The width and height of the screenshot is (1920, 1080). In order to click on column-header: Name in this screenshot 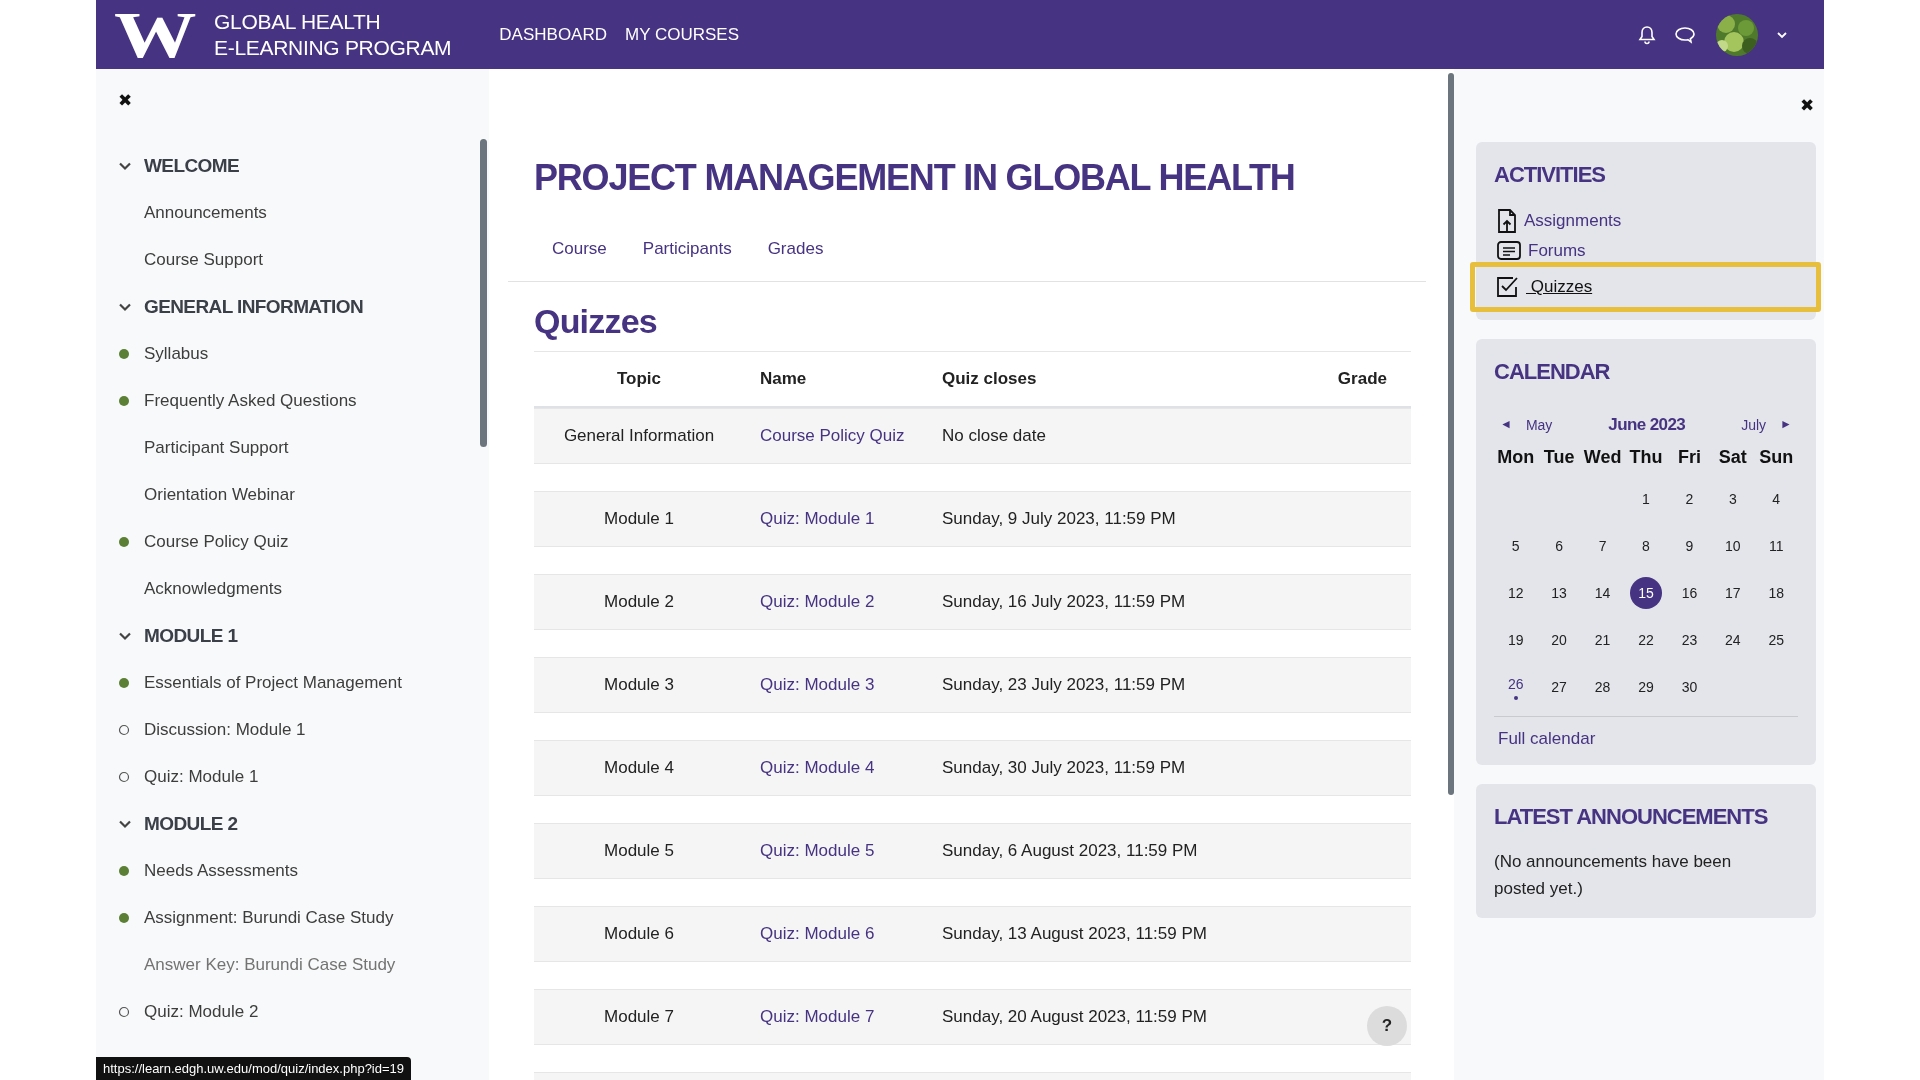, I will do `click(783, 379)`.